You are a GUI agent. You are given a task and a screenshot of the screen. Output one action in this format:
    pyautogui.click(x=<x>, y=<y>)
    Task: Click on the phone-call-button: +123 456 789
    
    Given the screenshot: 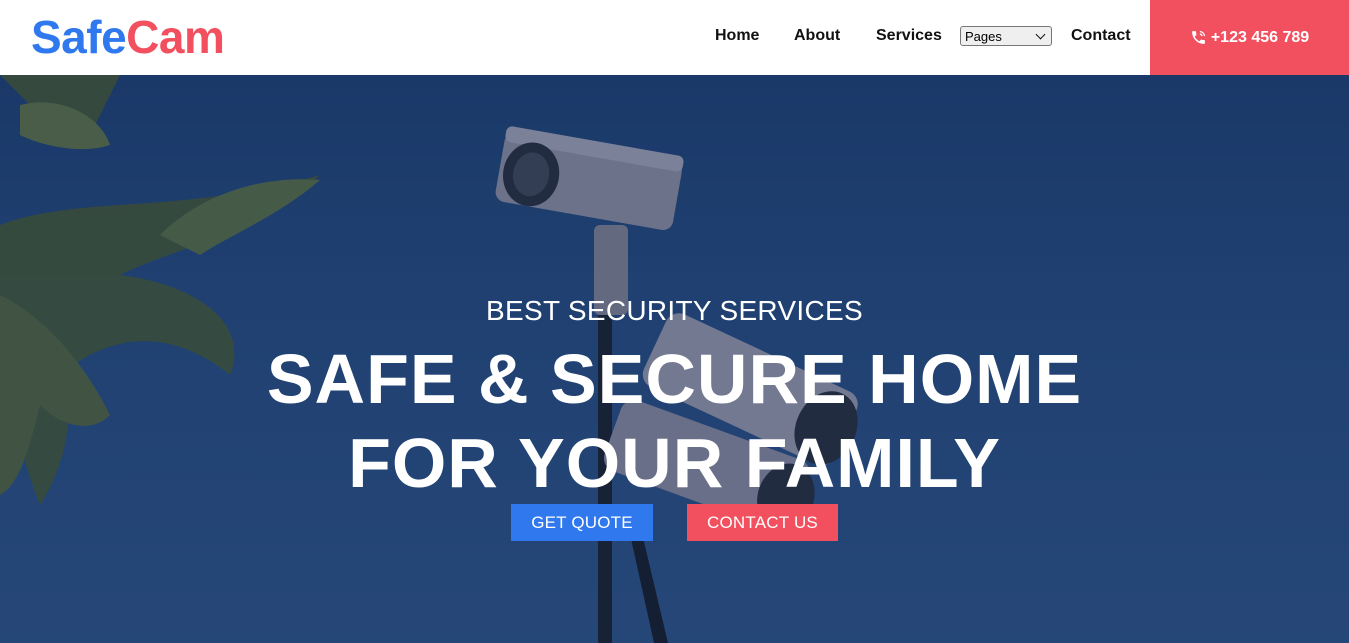 What is the action you would take?
    pyautogui.click(x=1249, y=37)
    